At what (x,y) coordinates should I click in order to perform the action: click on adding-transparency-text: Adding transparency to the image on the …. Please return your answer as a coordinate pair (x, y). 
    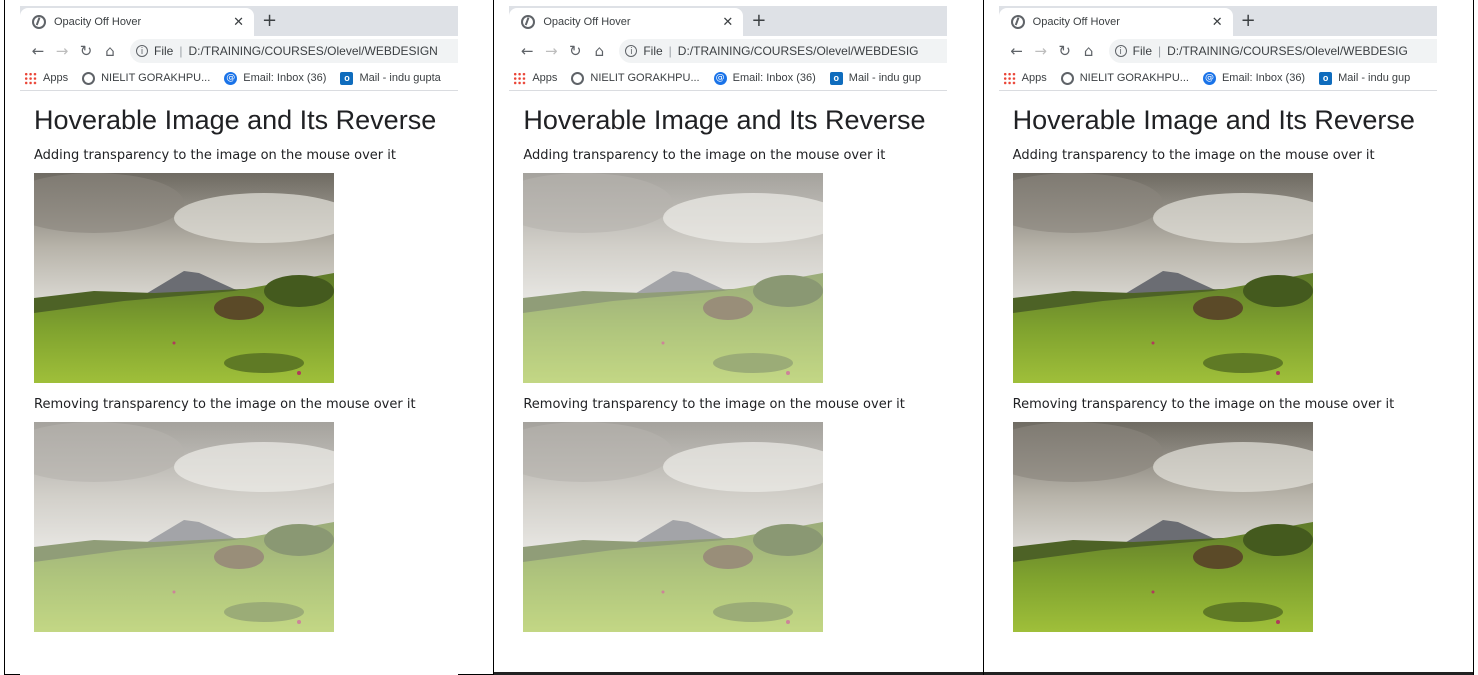
    Looking at the image, I should click on (1193, 155).